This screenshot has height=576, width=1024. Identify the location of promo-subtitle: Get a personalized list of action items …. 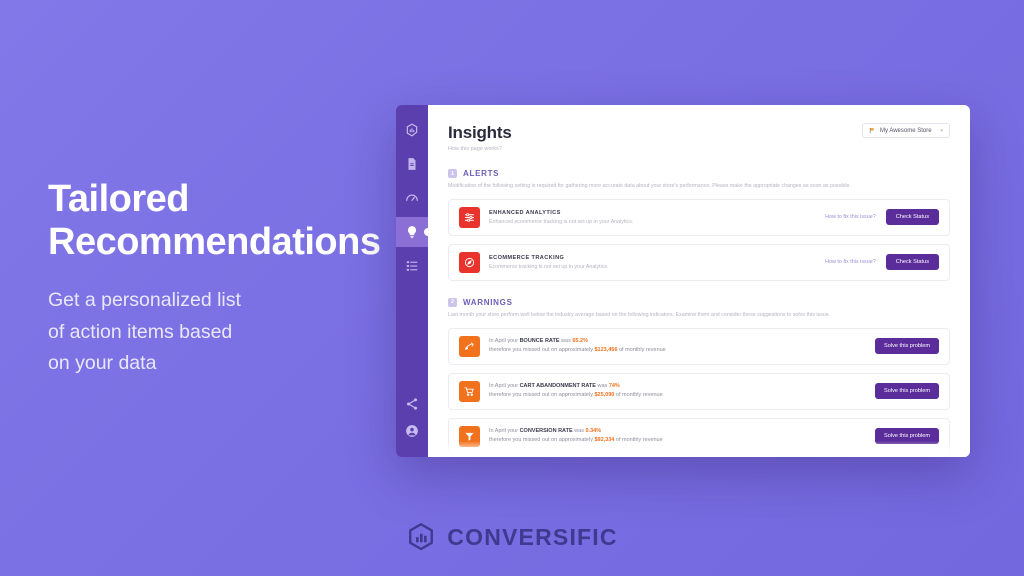
(238, 332).